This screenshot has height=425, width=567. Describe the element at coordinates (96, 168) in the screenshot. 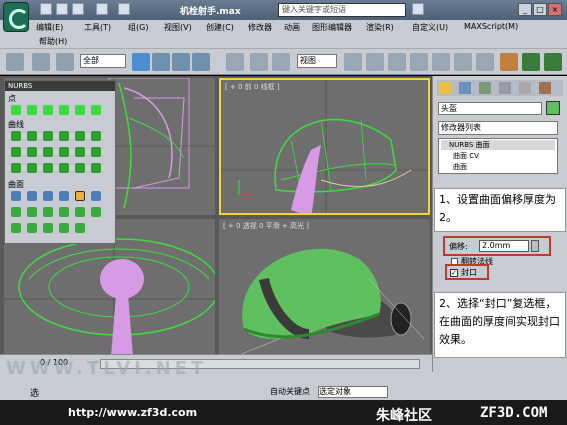

I see `surface-edge-curve-icon` at that location.